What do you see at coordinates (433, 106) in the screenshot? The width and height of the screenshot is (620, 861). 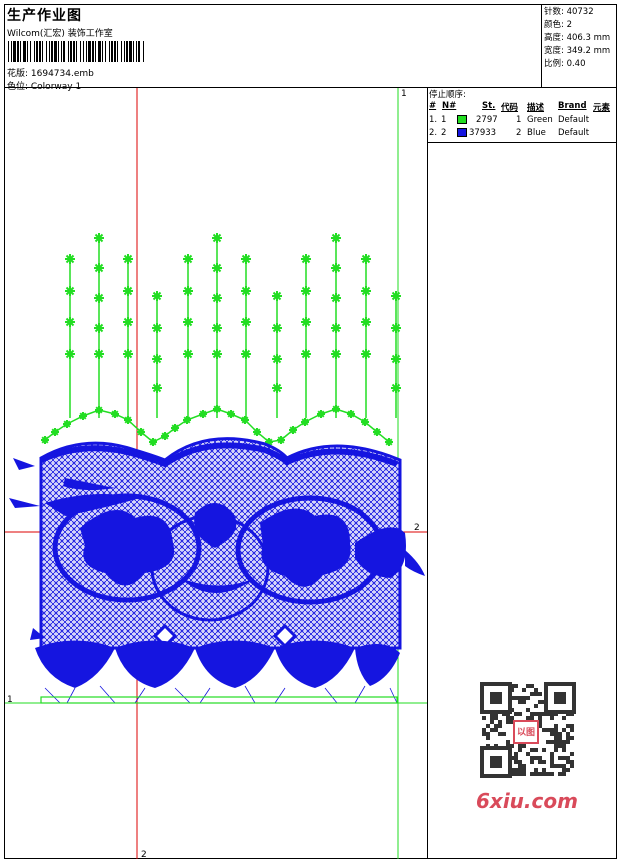 I see `col-num: #` at bounding box center [433, 106].